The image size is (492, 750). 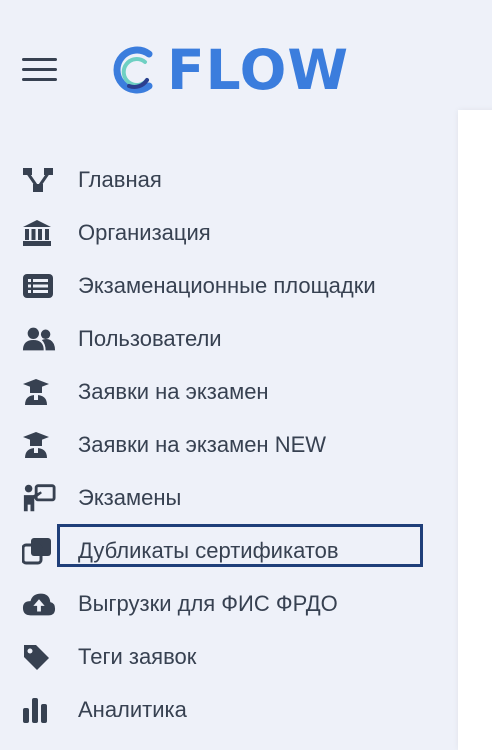 I want to click on sidebar-item-request-tags: Теги заявок, so click(x=229, y=656).